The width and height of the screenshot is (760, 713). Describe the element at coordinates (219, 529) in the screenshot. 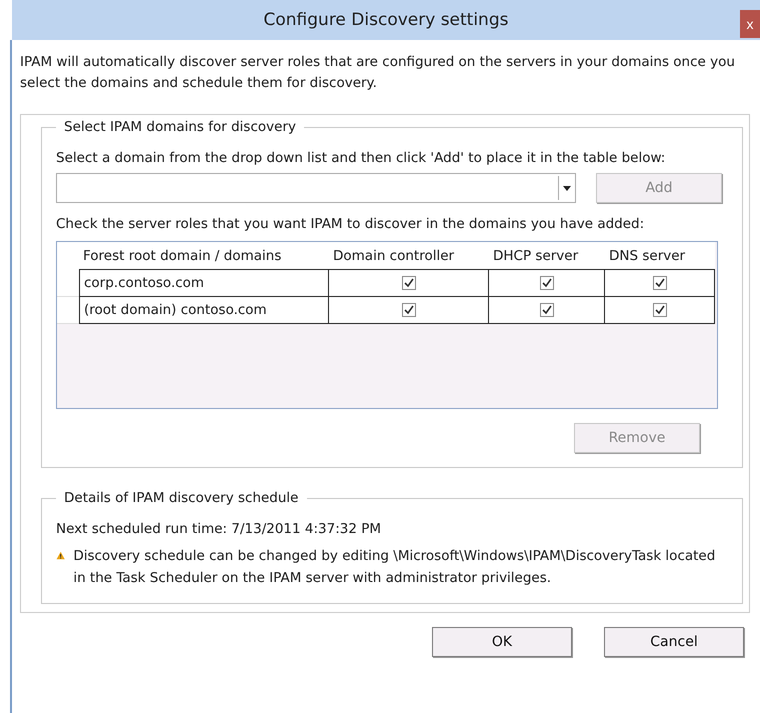

I see `next-run-text: Next scheduled run time: 7/13/2011 4:37:32 PM` at that location.